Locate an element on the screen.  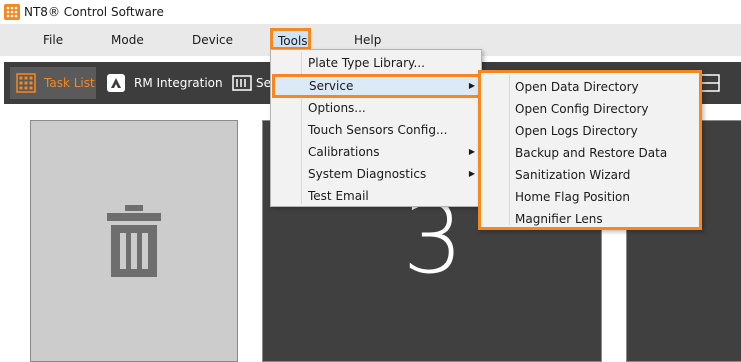
menu-file: File is located at coordinates (53, 40).